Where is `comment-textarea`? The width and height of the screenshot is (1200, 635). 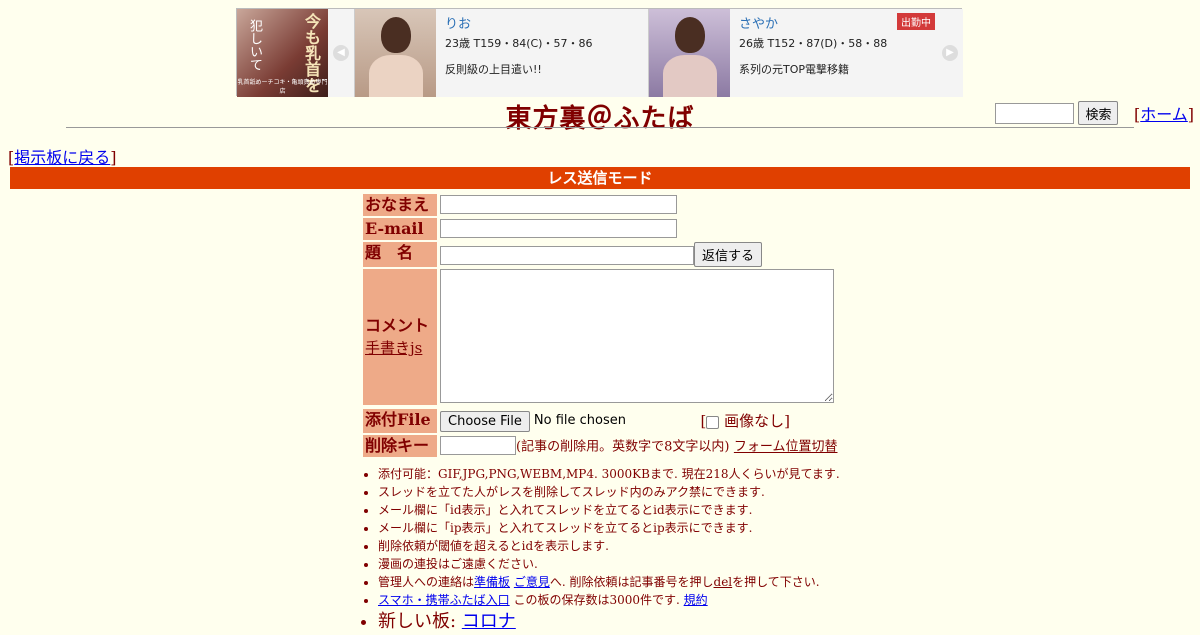
comment-textarea is located at coordinates (637, 336).